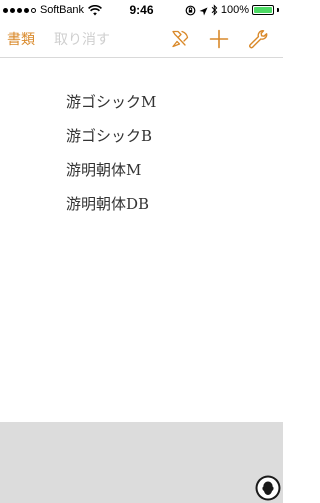  Describe the element at coordinates (278, 10) in the screenshot. I see `battery-tip` at that location.